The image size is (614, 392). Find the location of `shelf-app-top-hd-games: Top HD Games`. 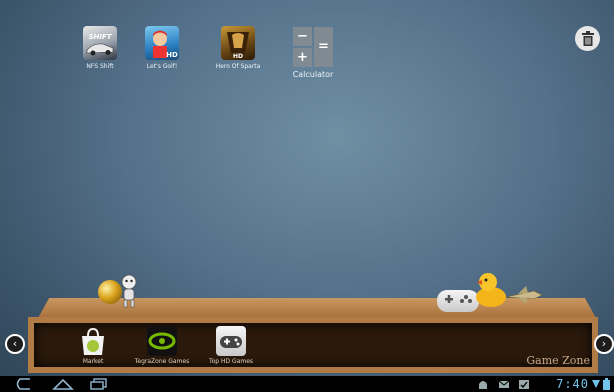

shelf-app-top-hd-games: Top HD Games is located at coordinates (231, 345).